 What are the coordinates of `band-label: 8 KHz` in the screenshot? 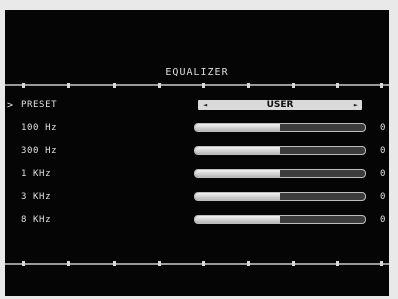 It's located at (36, 220).